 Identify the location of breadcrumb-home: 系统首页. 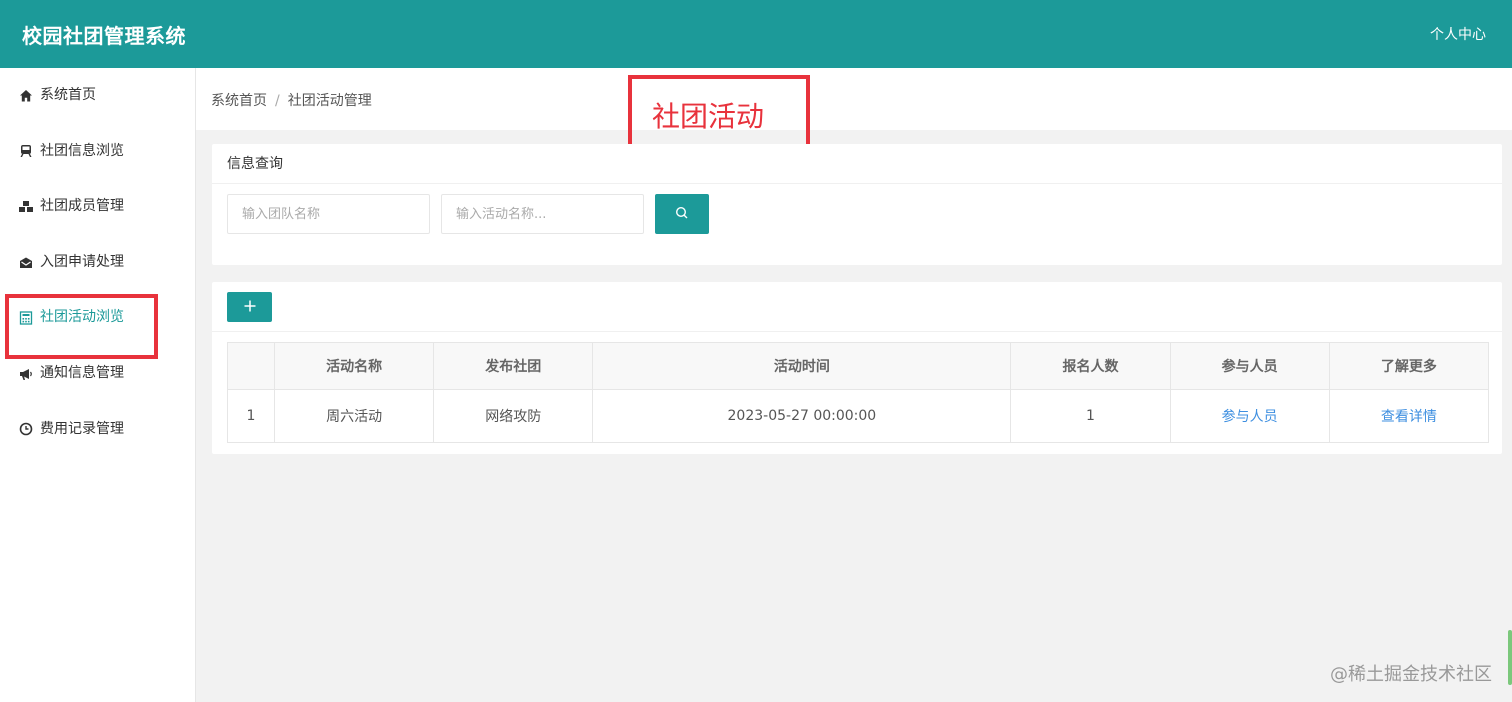
(239, 101).